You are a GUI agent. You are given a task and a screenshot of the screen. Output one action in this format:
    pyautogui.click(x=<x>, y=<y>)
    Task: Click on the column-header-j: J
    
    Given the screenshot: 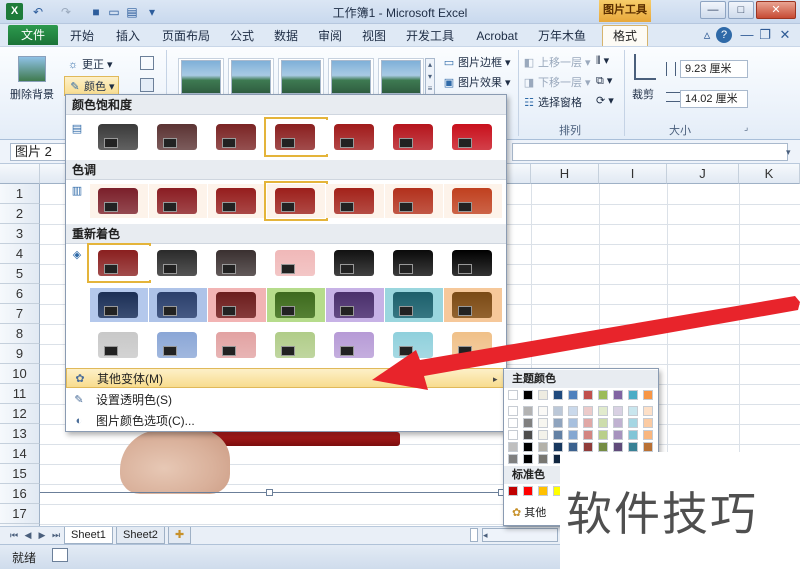 What is the action you would take?
    pyautogui.click(x=703, y=174)
    